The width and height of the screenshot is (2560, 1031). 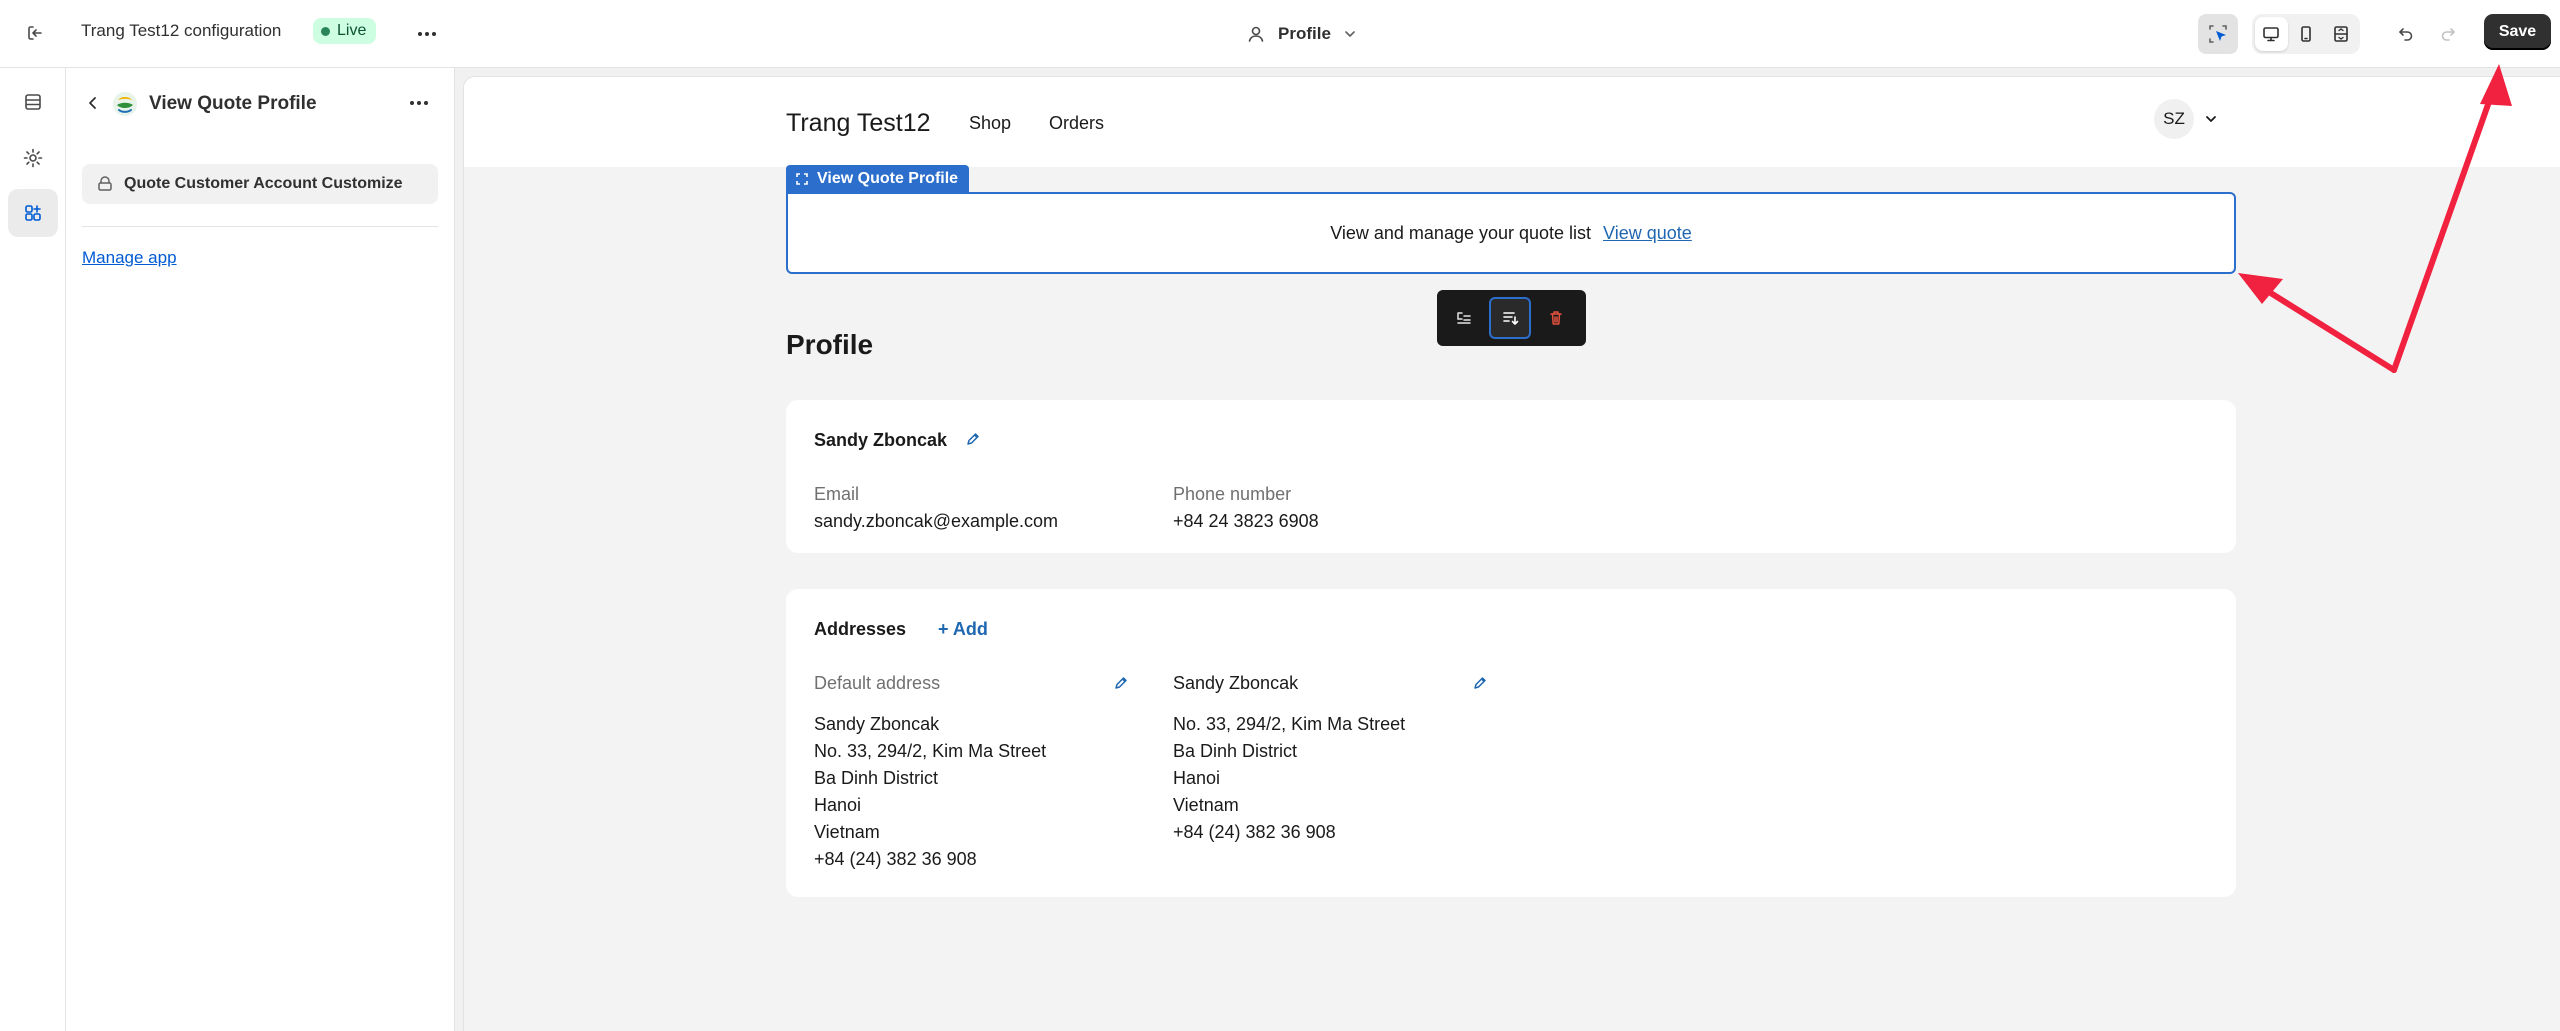 What do you see at coordinates (936, 521) in the screenshot?
I see `email-value: sandy.zboncak@example.com` at bounding box center [936, 521].